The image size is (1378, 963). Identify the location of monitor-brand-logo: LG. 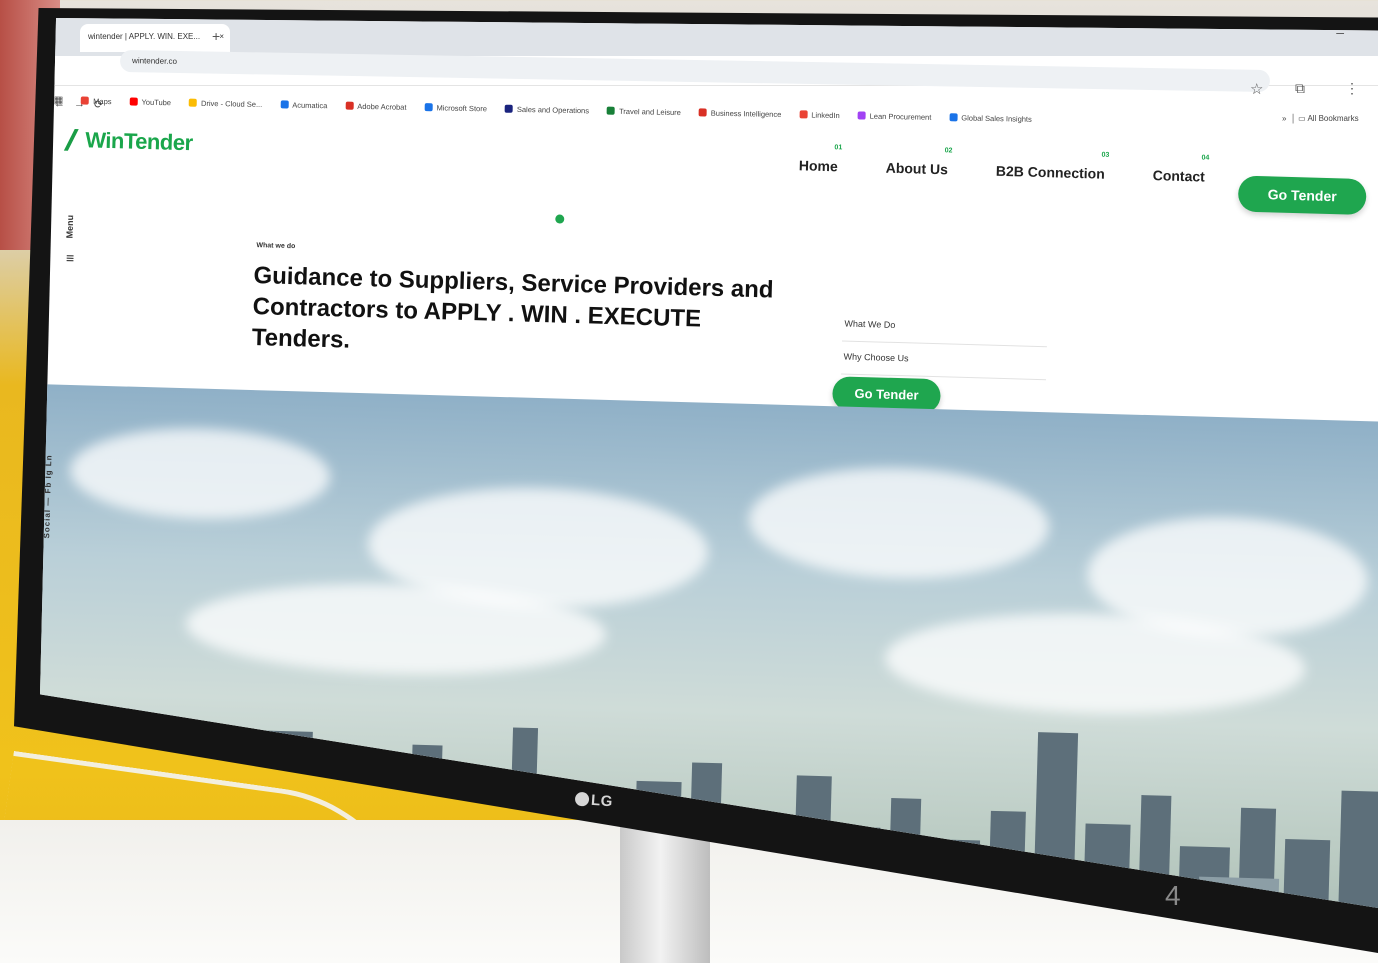
(594, 801).